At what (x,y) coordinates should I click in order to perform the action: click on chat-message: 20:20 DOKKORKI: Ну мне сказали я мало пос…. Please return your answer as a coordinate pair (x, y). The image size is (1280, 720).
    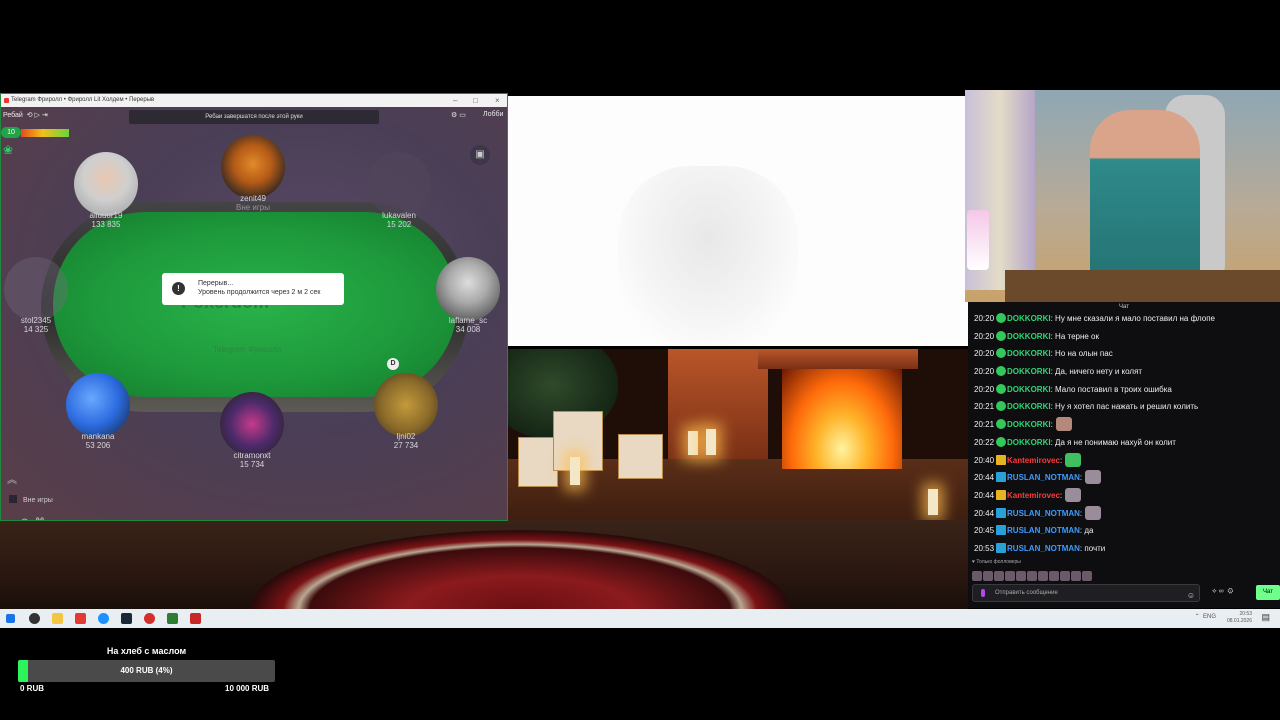
    Looking at the image, I should click on (1126, 319).